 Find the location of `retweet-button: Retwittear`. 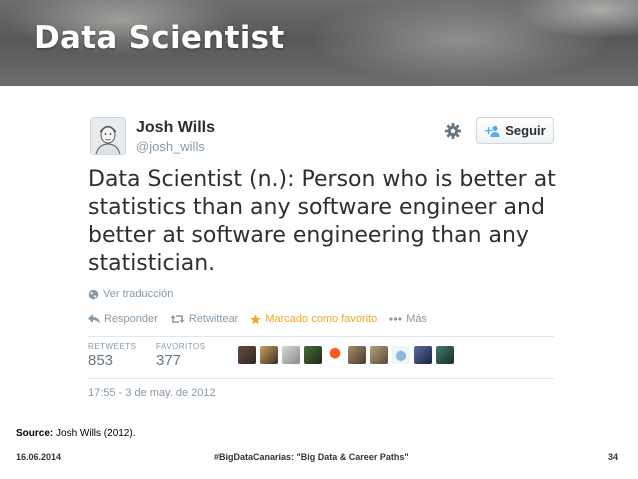

retweet-button: Retwittear is located at coordinates (204, 319).